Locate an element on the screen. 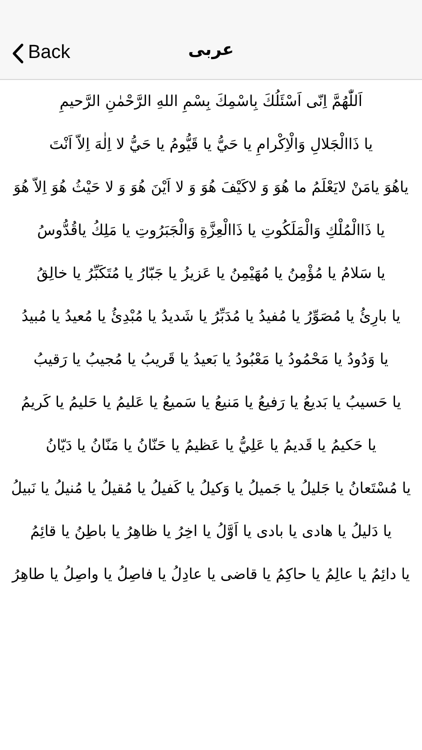 The width and height of the screenshot is (422, 750). prayer-line: يا حَسيبُ يا بَديعُ يا رَفيعُ يا مَنيعُ يا سَميعُ يا عَليمُ يا حَليمُ يا كَريمُ is located at coordinates (211, 402).